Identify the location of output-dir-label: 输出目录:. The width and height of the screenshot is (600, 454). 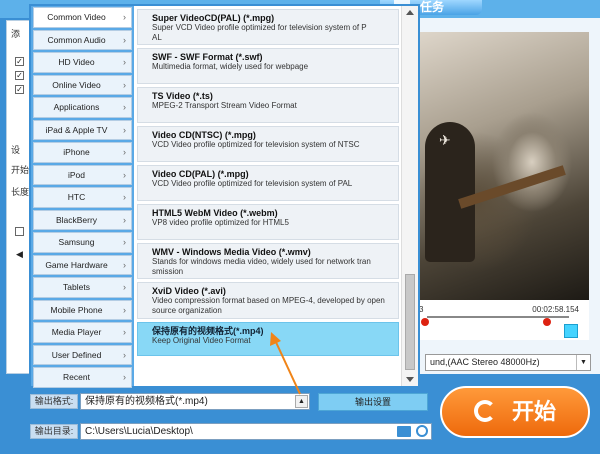
(54, 431).